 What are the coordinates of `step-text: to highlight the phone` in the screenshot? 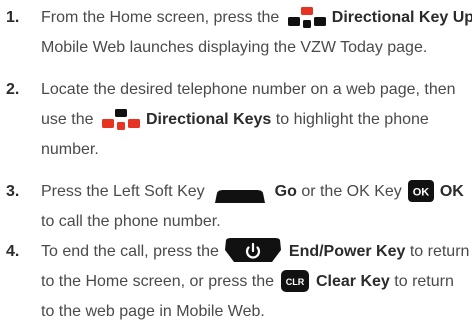 It's located at (352, 119).